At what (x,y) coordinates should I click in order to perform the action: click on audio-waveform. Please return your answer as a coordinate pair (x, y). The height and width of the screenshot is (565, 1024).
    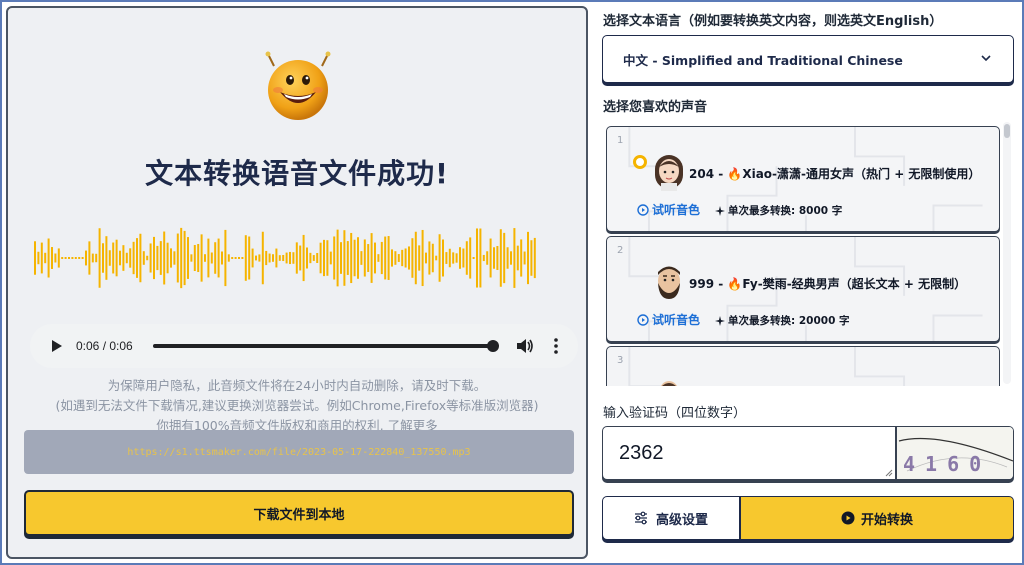
    Looking at the image, I should click on (285, 258).